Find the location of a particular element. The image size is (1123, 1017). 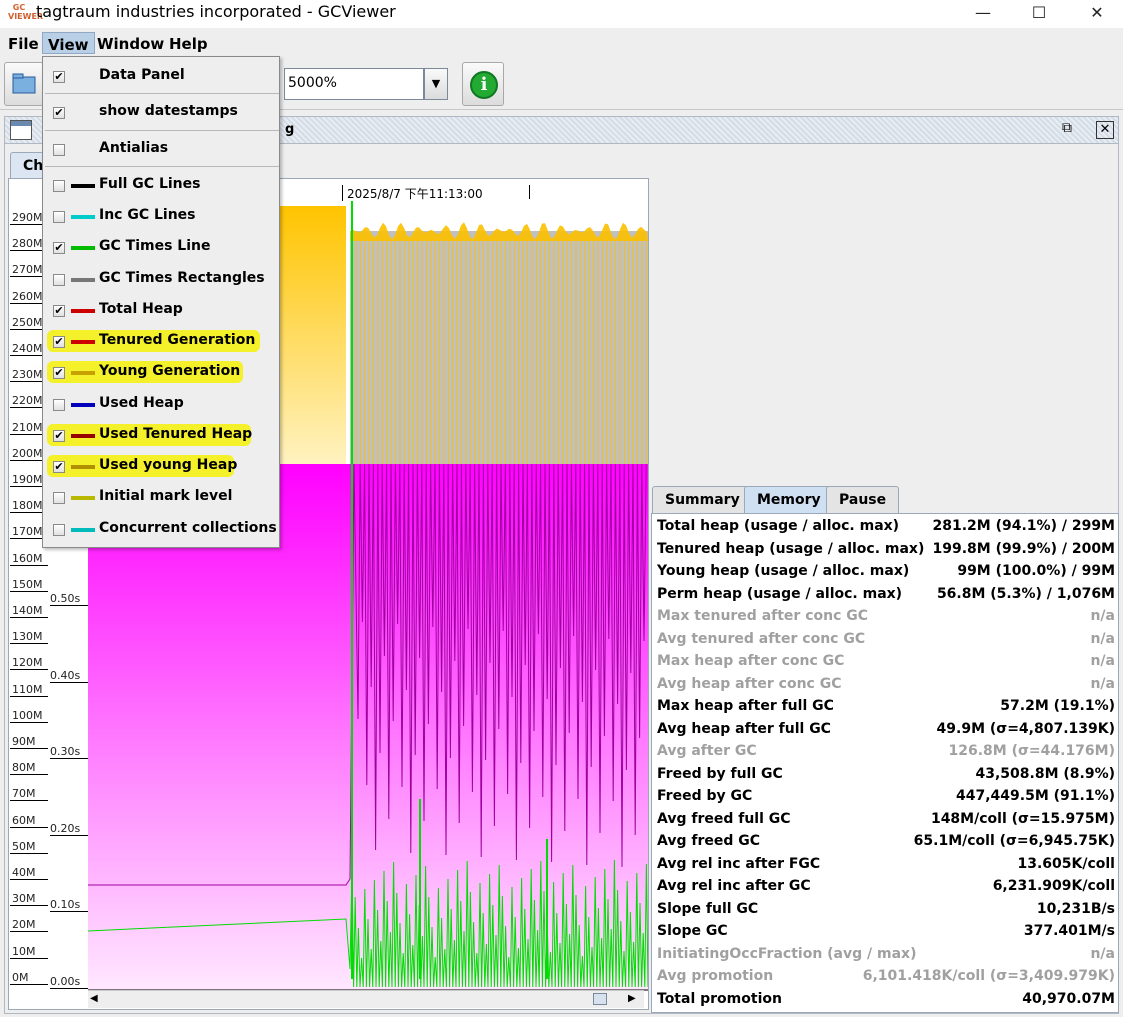

frame-icon is located at coordinates (21, 130).